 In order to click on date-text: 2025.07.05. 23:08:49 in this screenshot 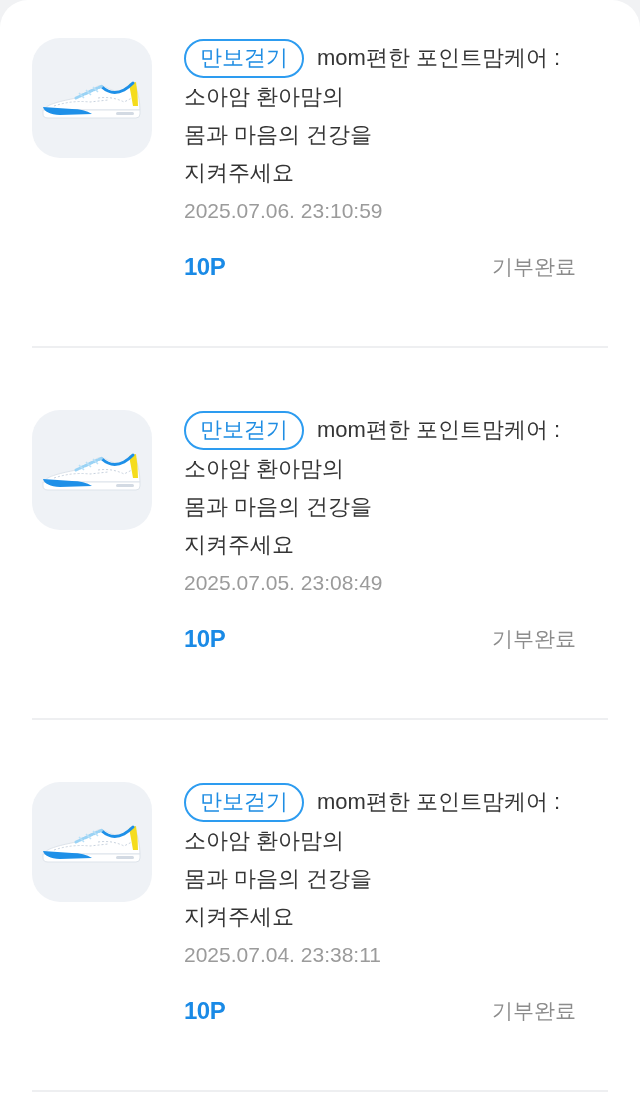, I will do `click(283, 583)`.